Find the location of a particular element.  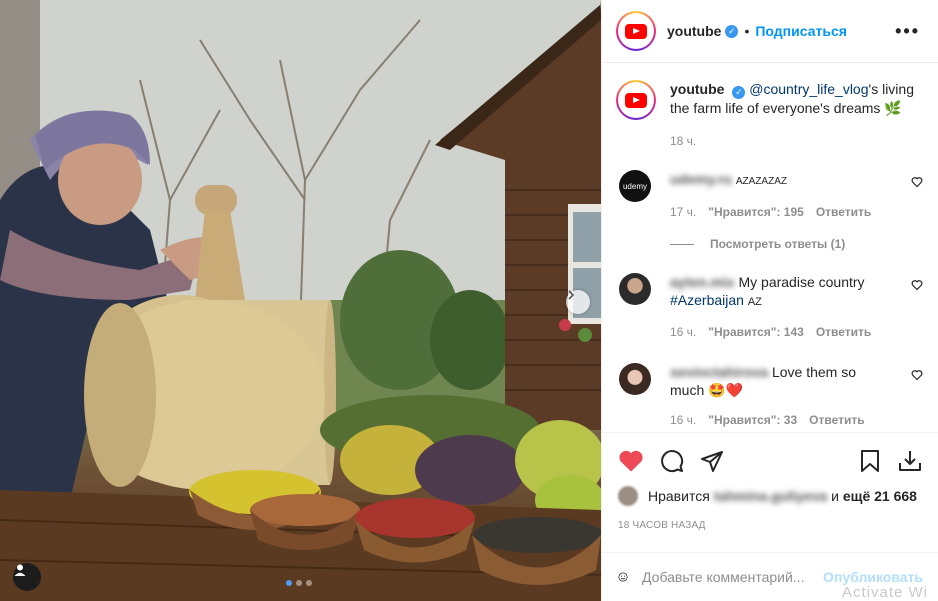

likes-prefix: Нравится is located at coordinates (679, 496).